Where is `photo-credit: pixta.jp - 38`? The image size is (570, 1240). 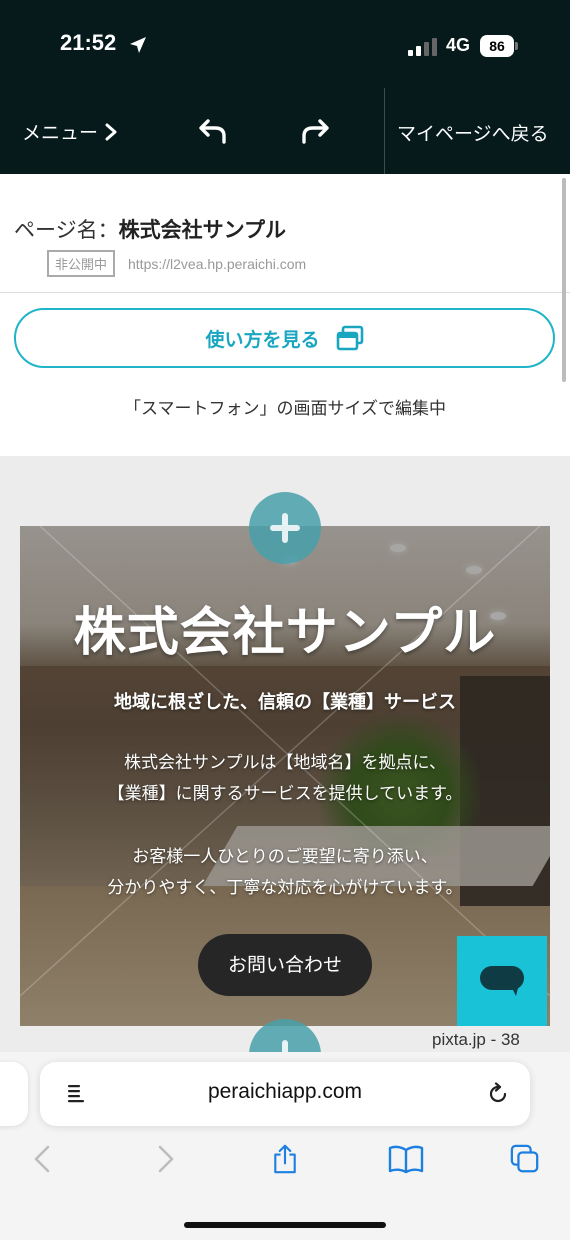 photo-credit: pixta.jp - 38 is located at coordinates (476, 1039).